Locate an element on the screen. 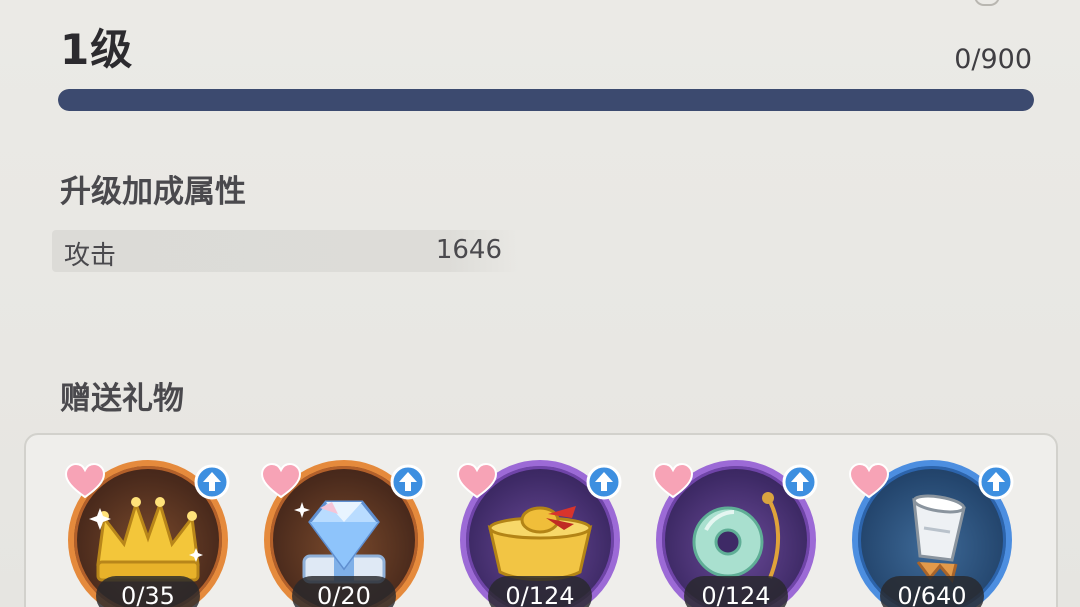 The width and height of the screenshot is (1080, 607). gift-slot-gold-ingot: 0/124 is located at coordinates (543, 533).